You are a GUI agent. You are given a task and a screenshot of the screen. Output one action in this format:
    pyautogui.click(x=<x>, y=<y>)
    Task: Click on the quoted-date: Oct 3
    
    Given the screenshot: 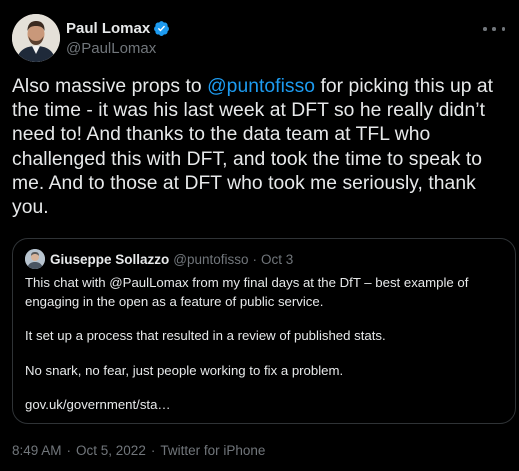 What is the action you would take?
    pyautogui.click(x=277, y=259)
    